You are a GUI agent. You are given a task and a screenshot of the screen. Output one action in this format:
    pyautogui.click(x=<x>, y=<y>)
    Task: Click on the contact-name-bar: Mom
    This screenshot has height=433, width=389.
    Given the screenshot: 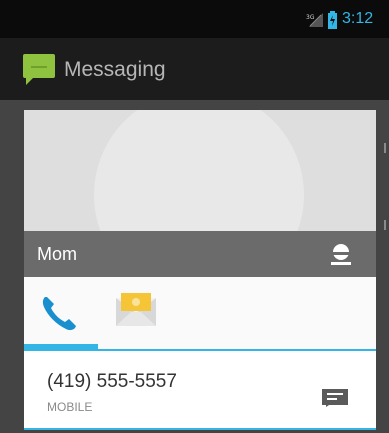 What is the action you would take?
    pyautogui.click(x=200, y=254)
    